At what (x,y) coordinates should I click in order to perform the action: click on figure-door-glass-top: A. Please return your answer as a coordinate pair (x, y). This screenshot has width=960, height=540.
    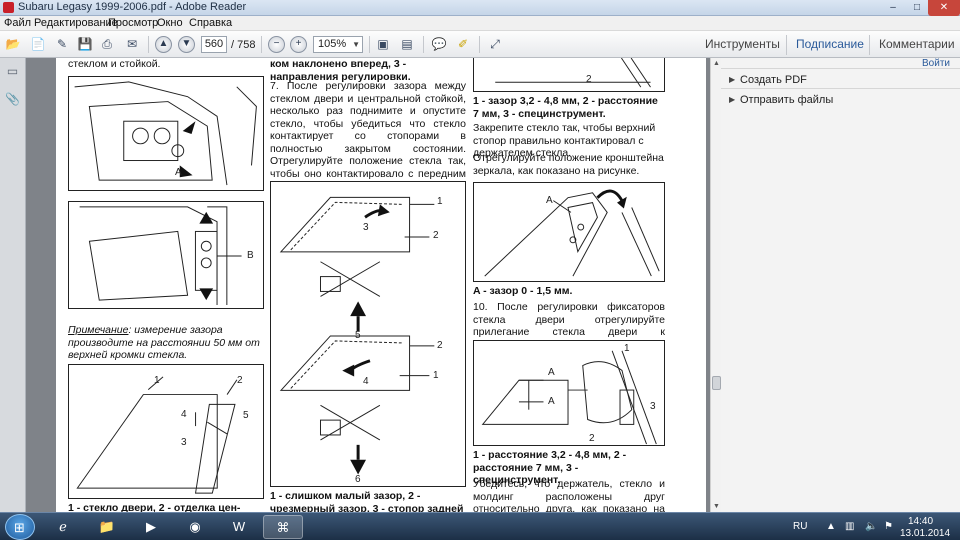
    Looking at the image, I should click on (166, 133).